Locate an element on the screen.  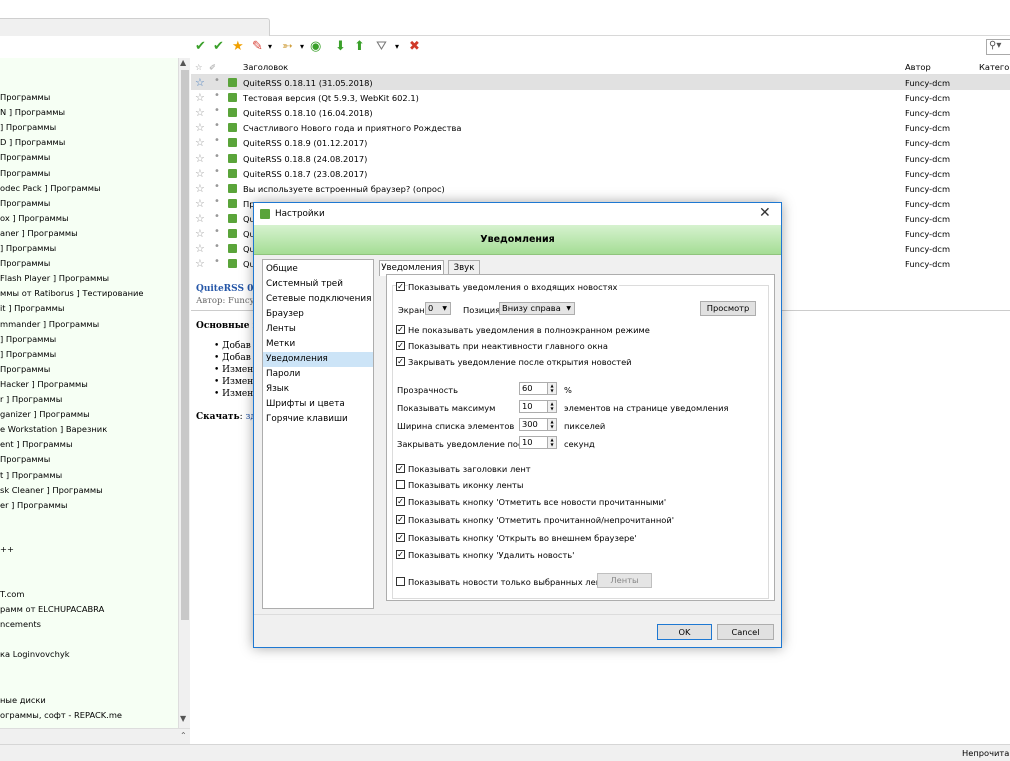
tree-item: ganizer ] Программы is located at coordinates (45, 414).